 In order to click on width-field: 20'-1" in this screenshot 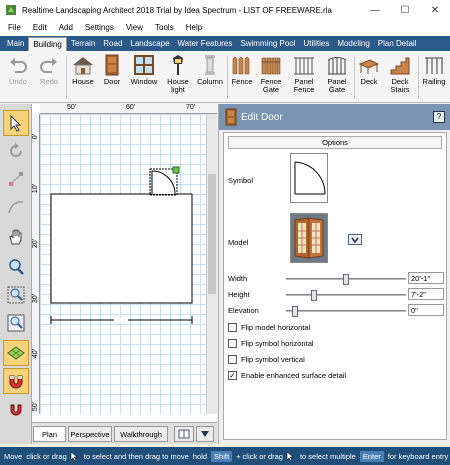, I will do `click(426, 278)`.